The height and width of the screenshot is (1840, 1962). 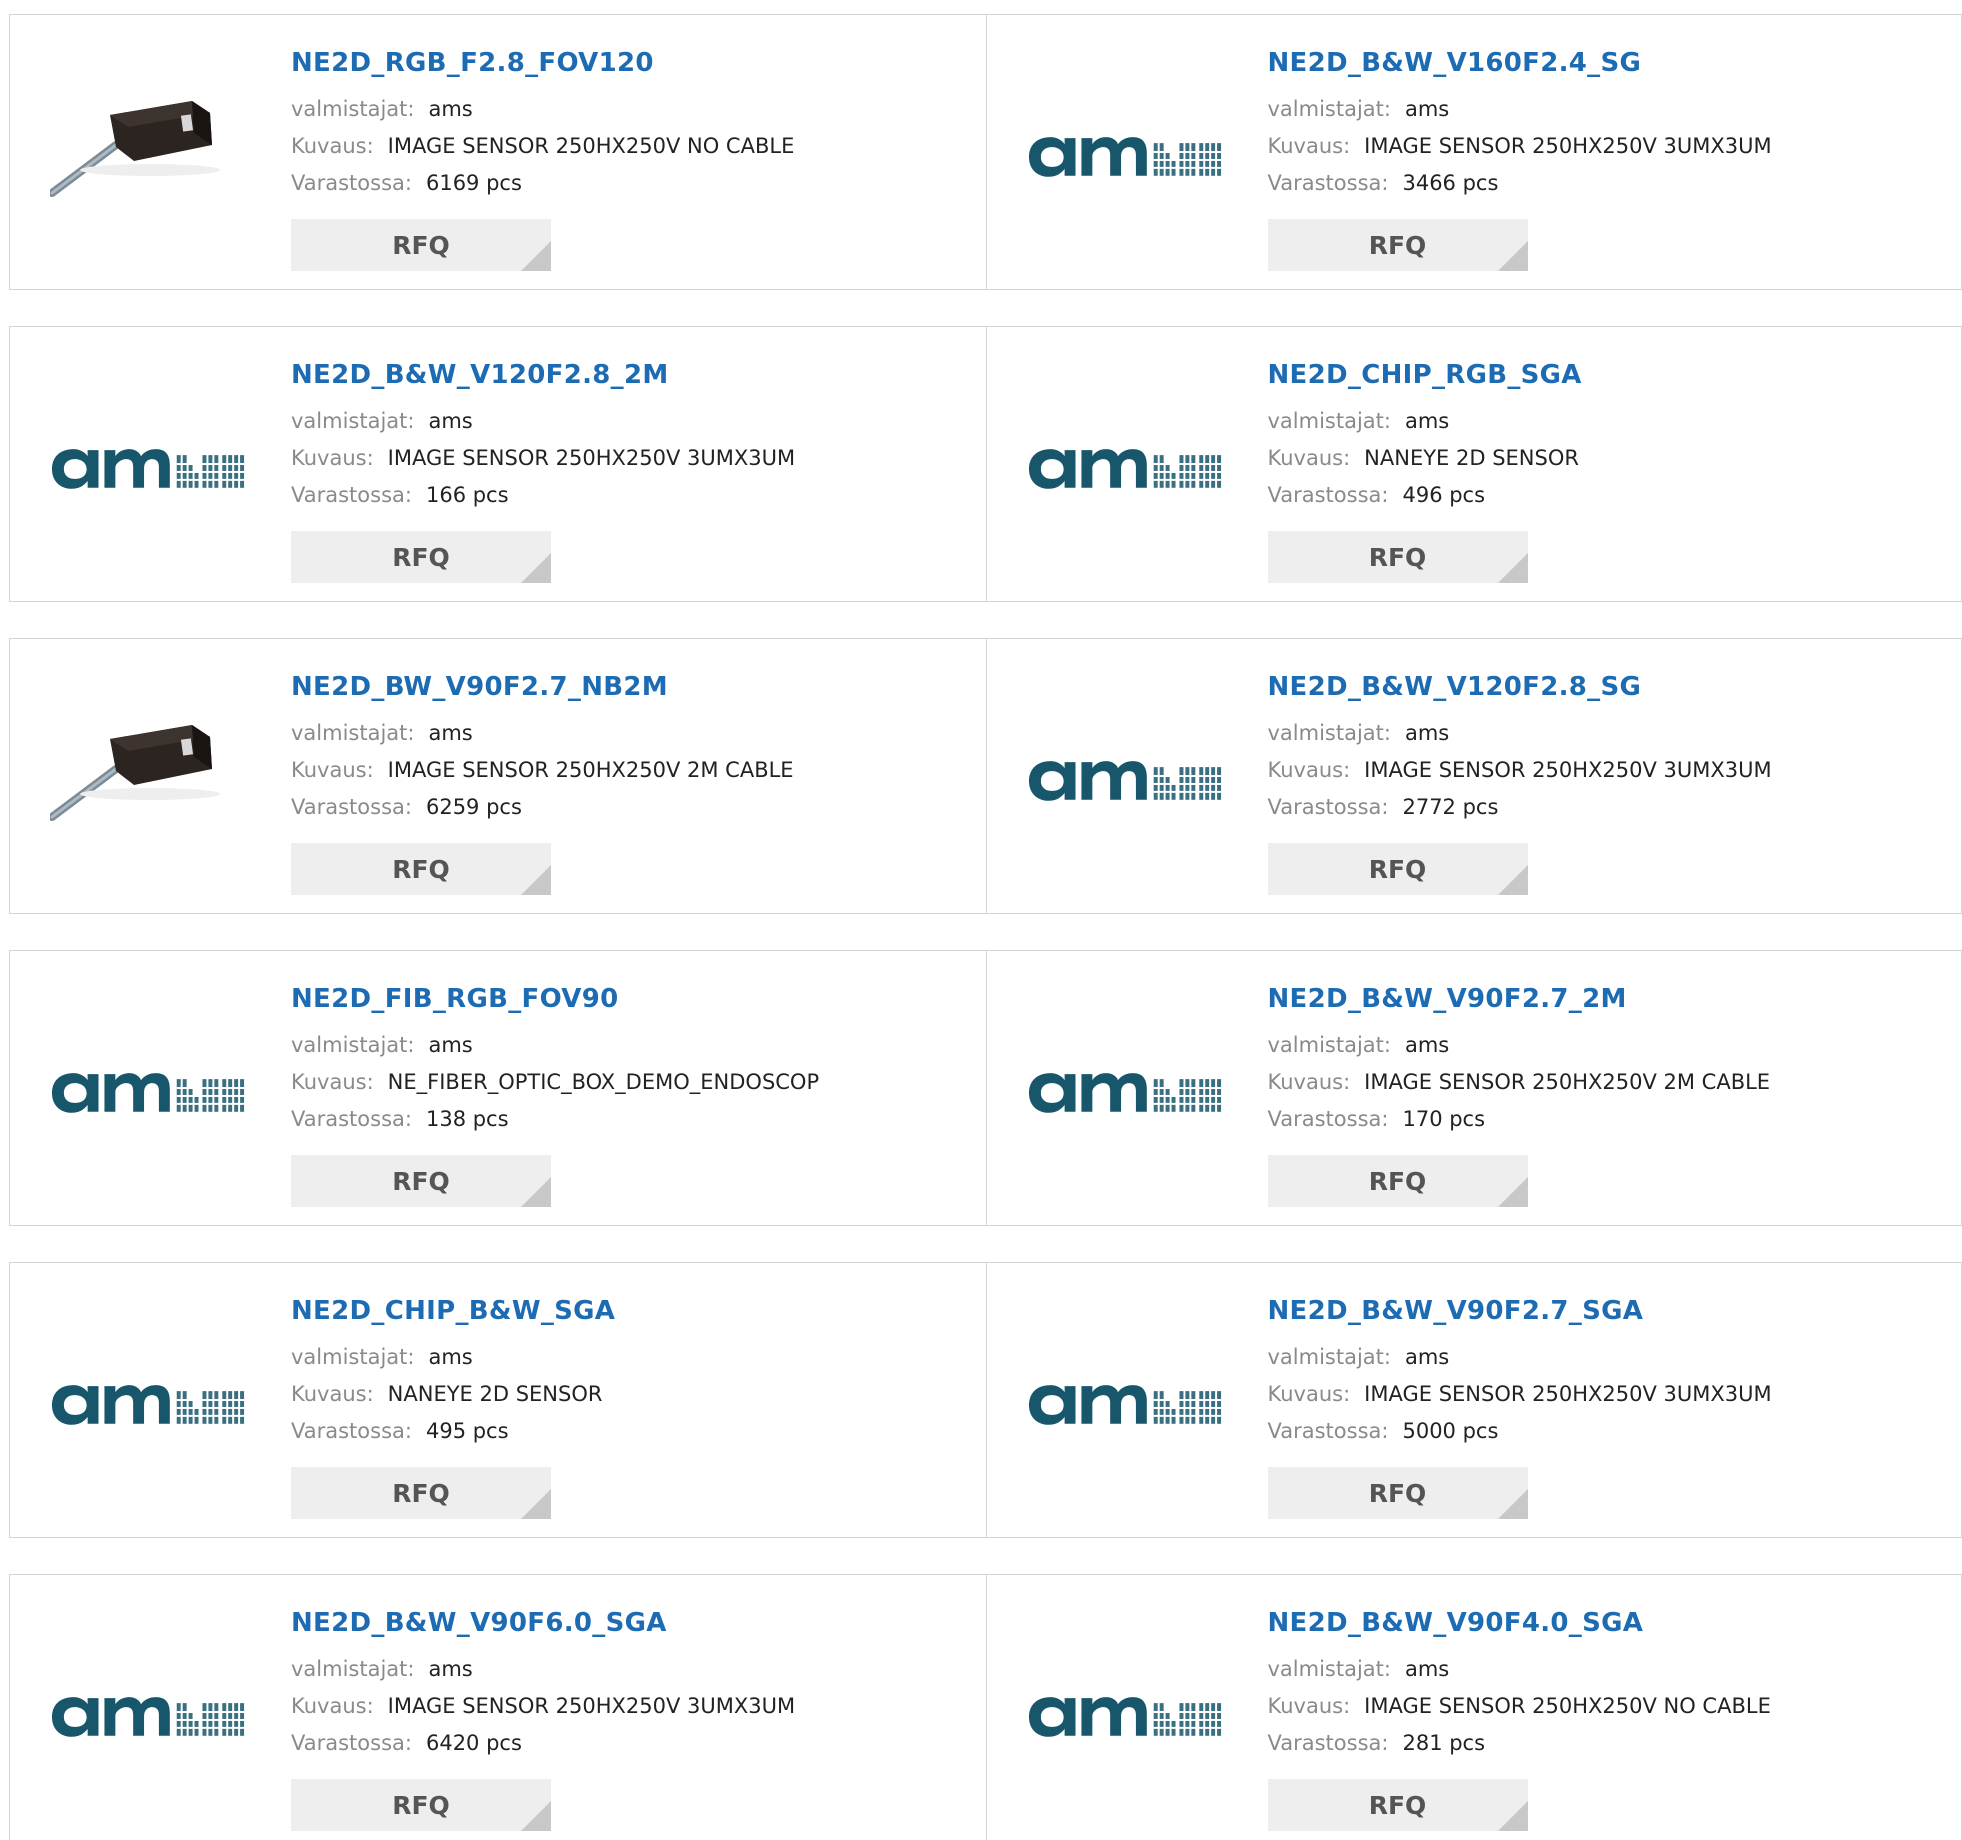 What do you see at coordinates (1444, 1119) in the screenshot?
I see `stock-line-value: 170 pcs` at bounding box center [1444, 1119].